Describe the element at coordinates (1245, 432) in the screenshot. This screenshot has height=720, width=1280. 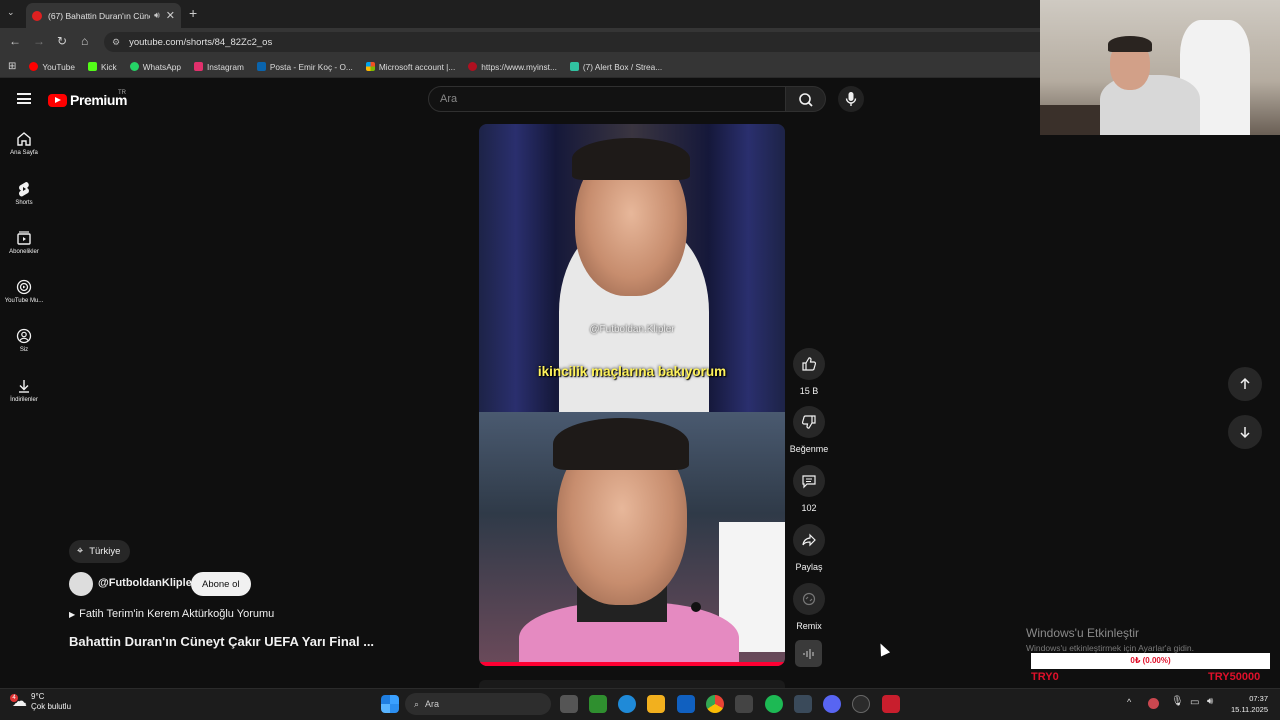
I see `next-short-button` at that location.